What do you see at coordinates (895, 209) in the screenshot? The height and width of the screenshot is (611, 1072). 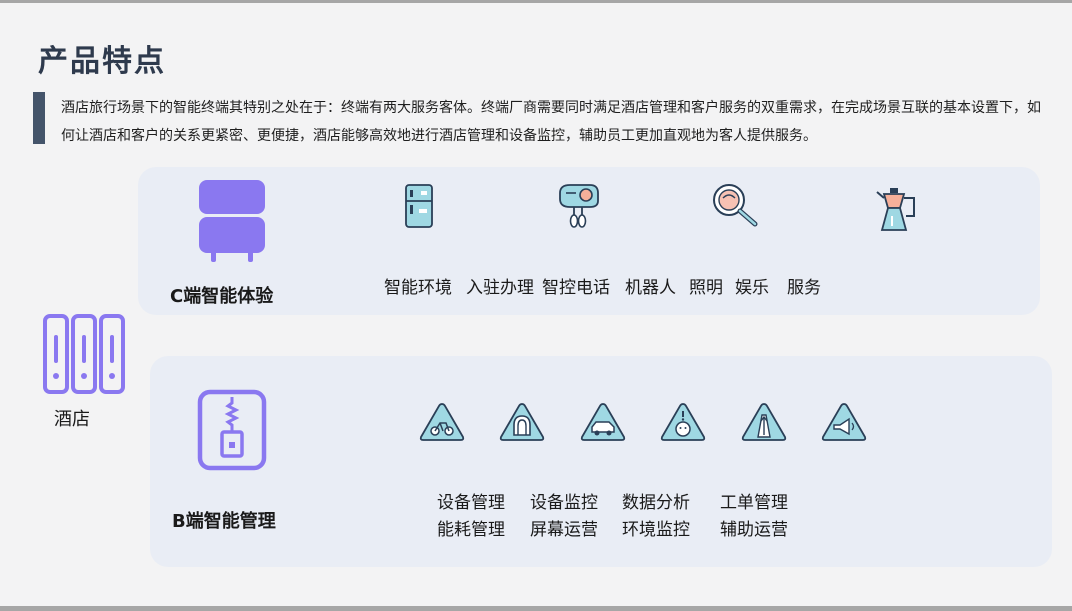 I see `coffee-pot-icon` at bounding box center [895, 209].